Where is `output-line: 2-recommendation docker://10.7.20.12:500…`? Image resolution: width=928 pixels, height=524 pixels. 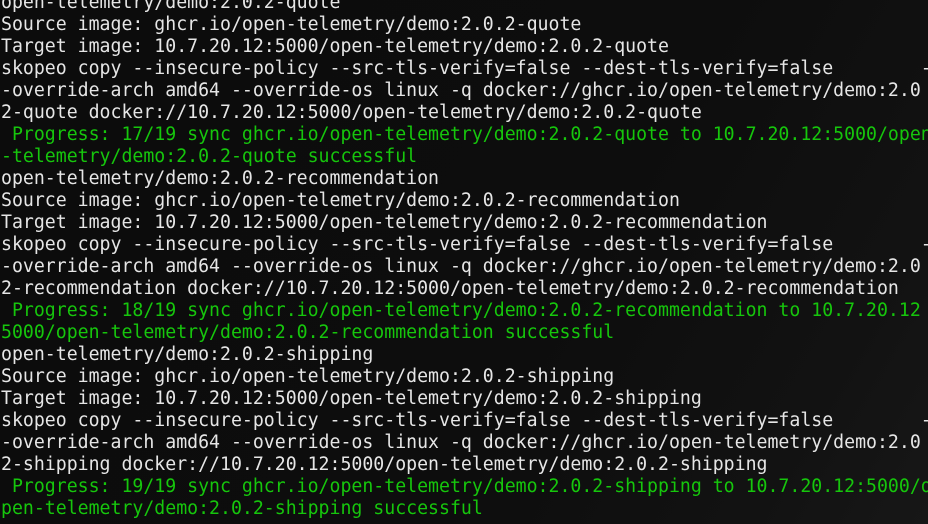 output-line: 2-recommendation docker://10.7.20.12:500… is located at coordinates (450, 288).